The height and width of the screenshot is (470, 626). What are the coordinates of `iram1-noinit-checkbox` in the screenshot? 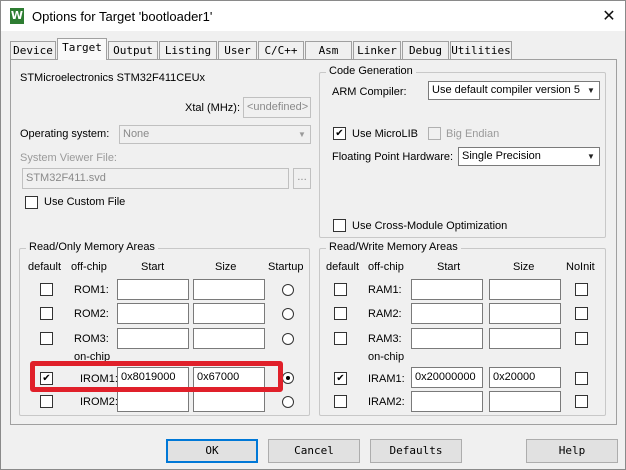 It's located at (581, 378).